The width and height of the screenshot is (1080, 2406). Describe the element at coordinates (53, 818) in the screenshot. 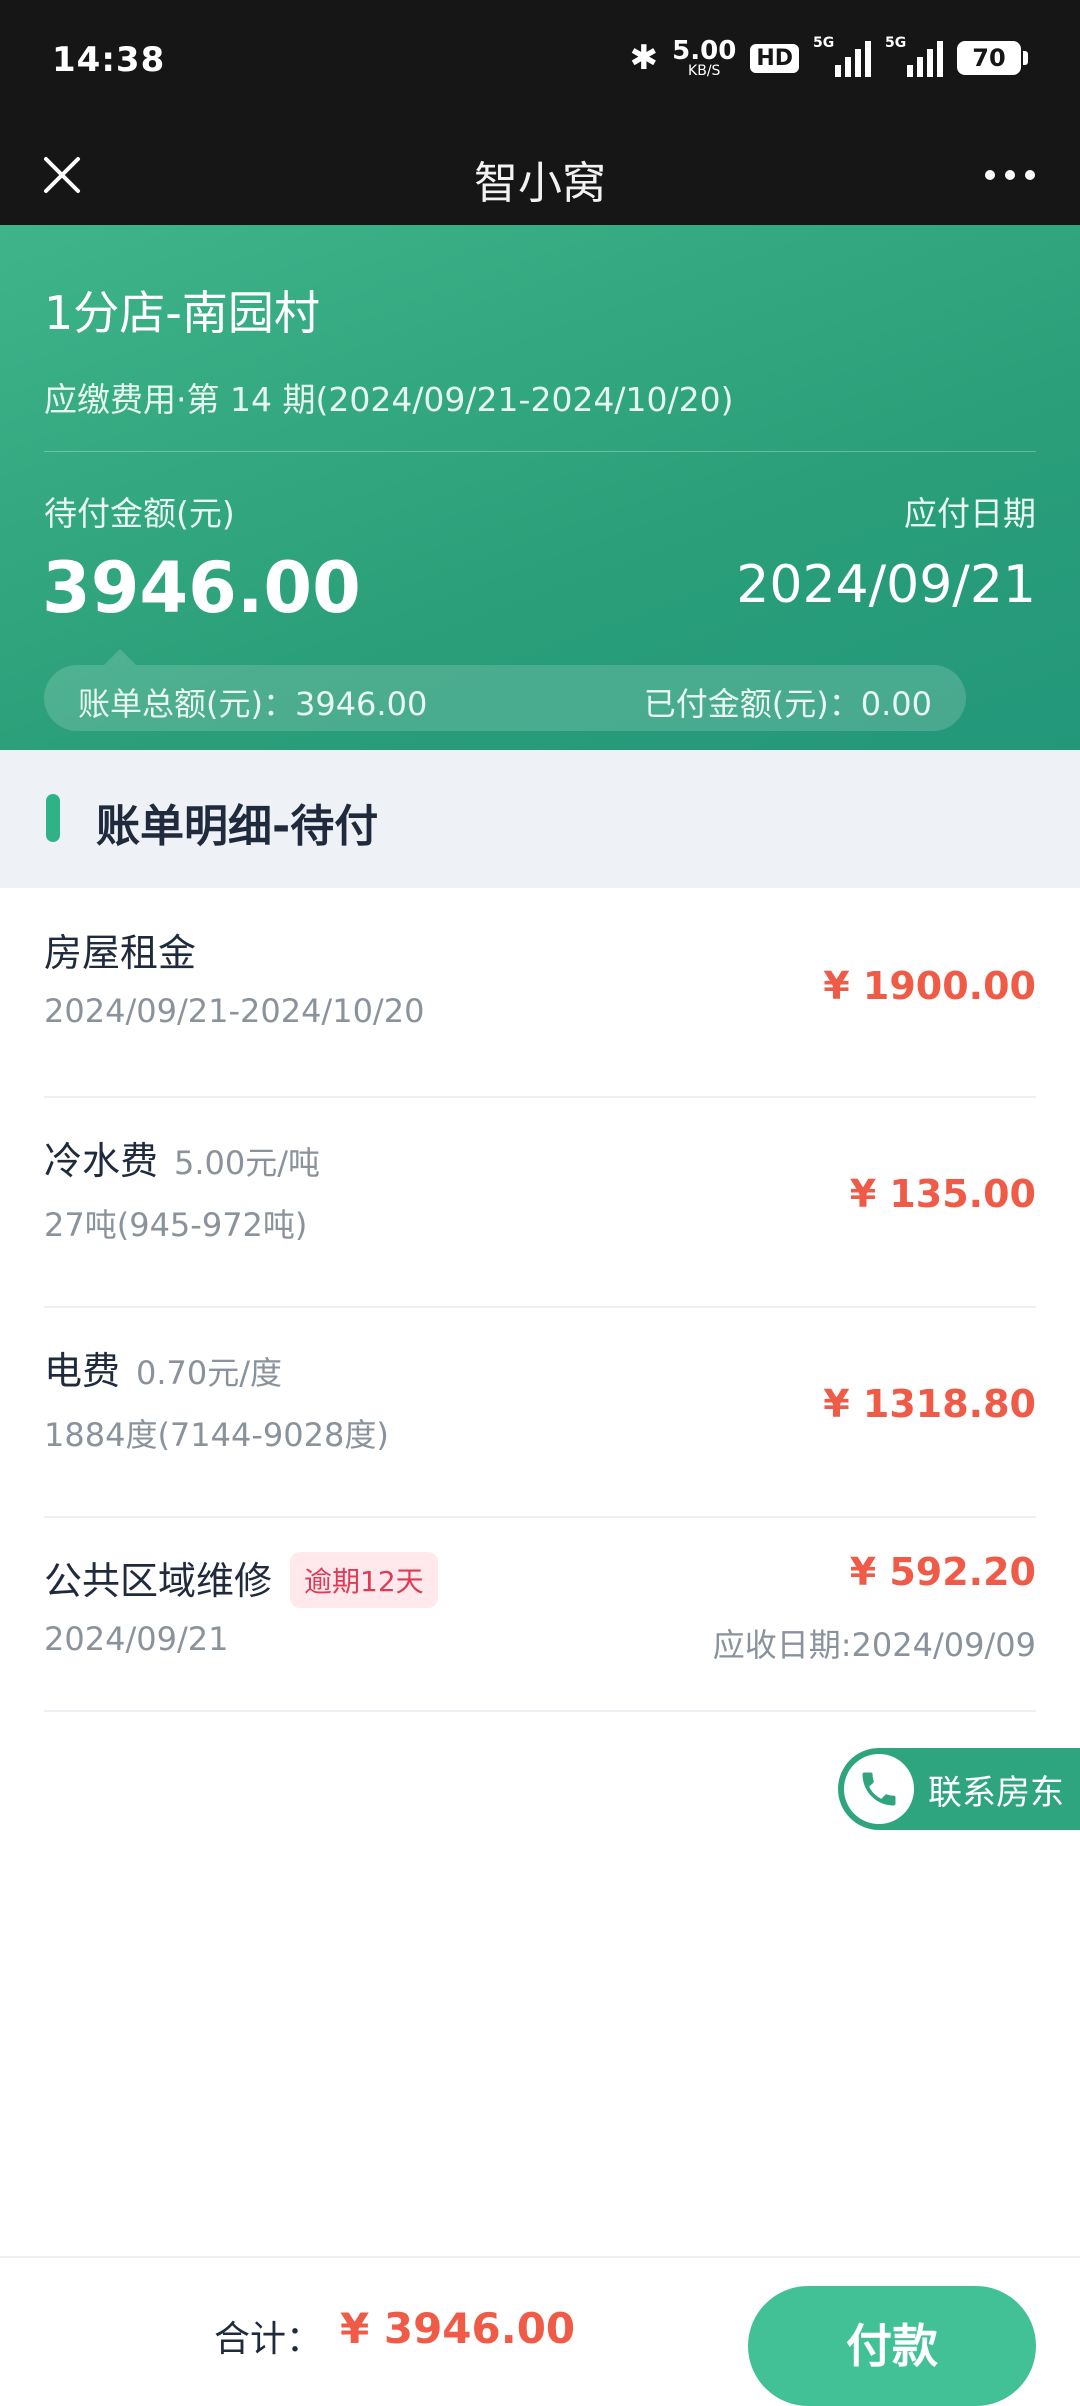

I see `section-accent-bar` at that location.